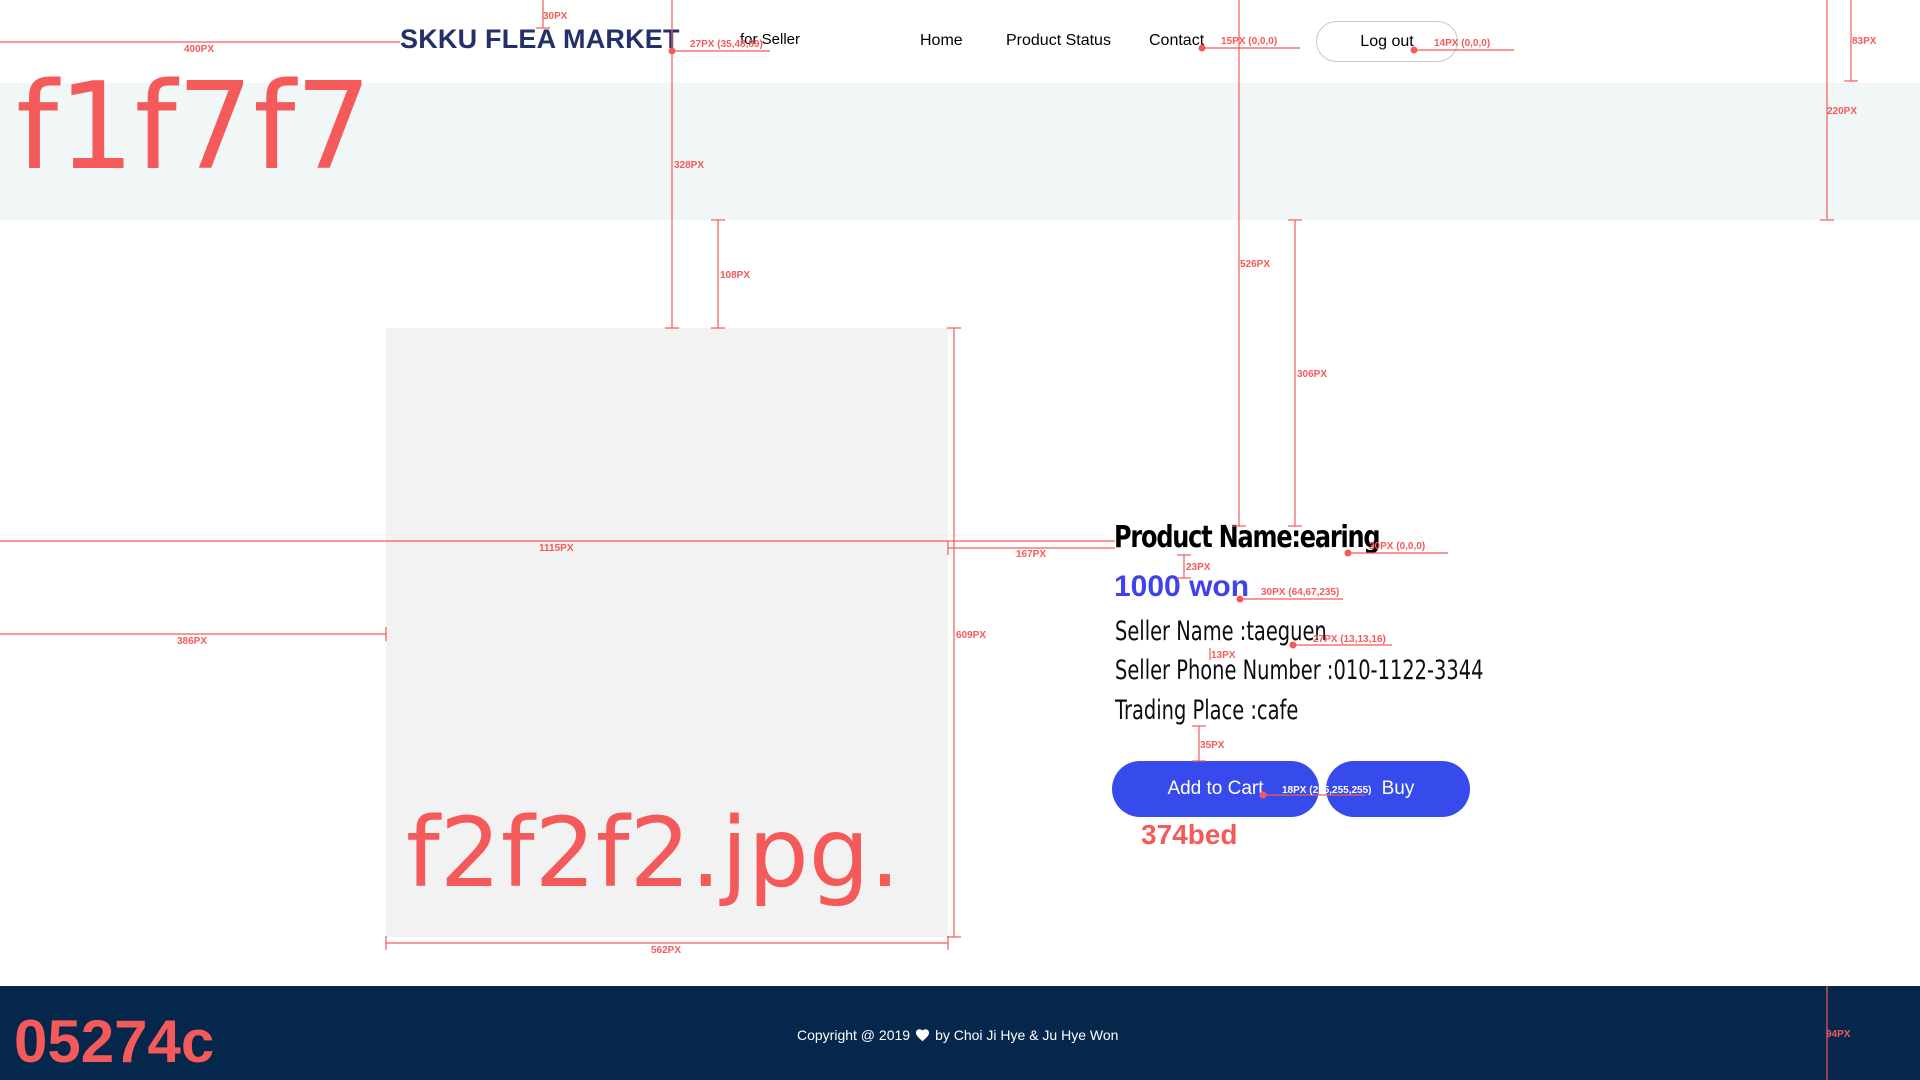 The width and height of the screenshot is (1920, 1080). Describe the element at coordinates (1198, 567) in the screenshot. I see `annotation-23px: 23PX` at that location.